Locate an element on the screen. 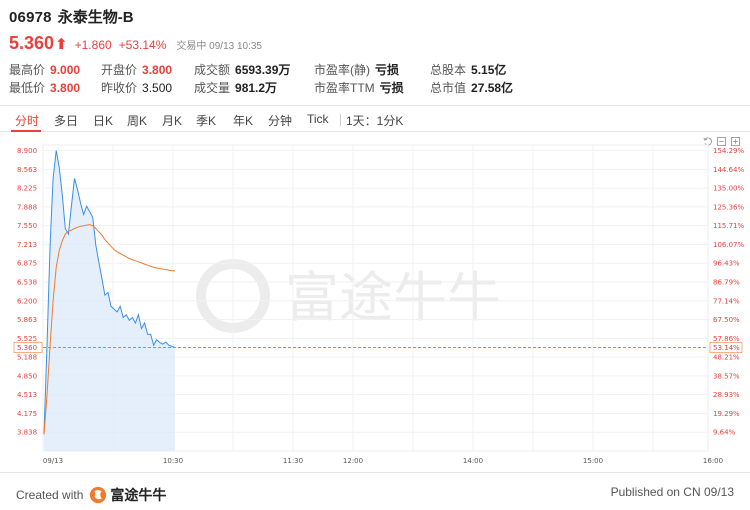 This screenshot has width=750, height=510. stat-value: 6593.39万 is located at coordinates (263, 70).